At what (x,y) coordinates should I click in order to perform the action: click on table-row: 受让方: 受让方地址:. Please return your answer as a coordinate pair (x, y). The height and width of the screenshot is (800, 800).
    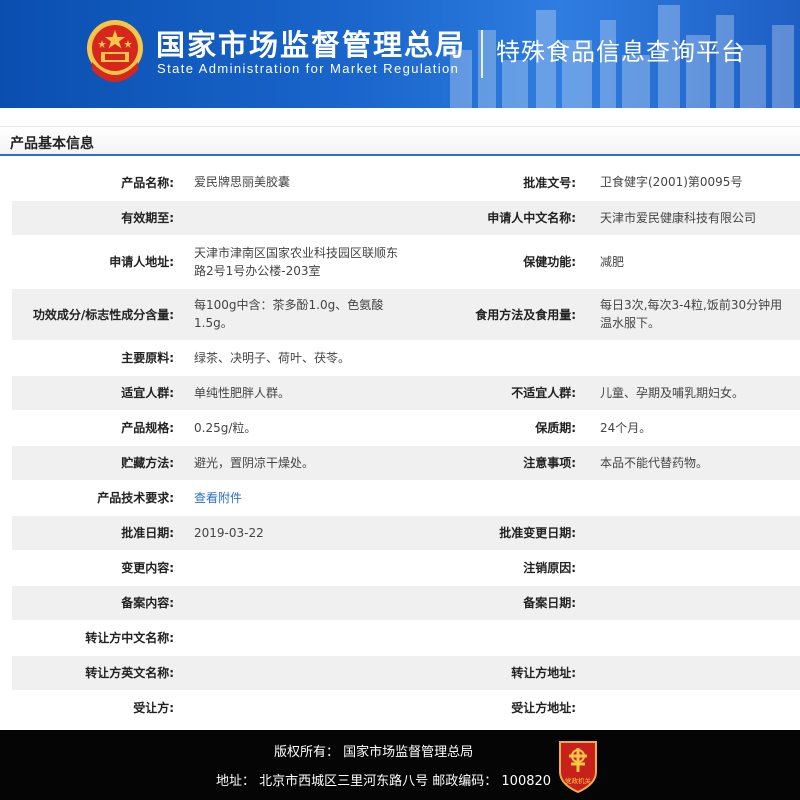
    Looking at the image, I should click on (406, 708).